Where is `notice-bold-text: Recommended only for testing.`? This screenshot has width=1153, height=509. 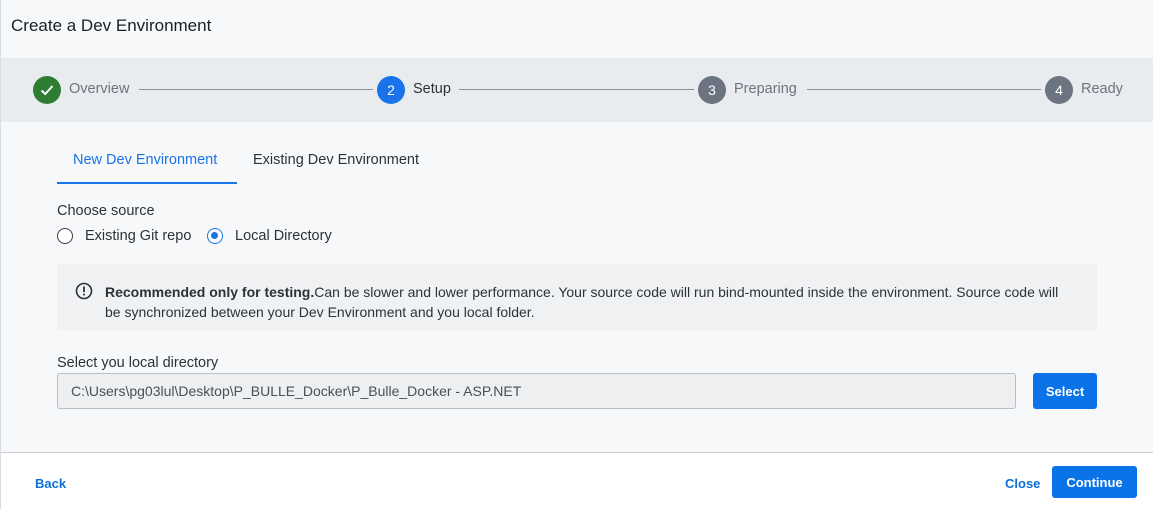
notice-bold-text: Recommended only for testing. is located at coordinates (210, 292).